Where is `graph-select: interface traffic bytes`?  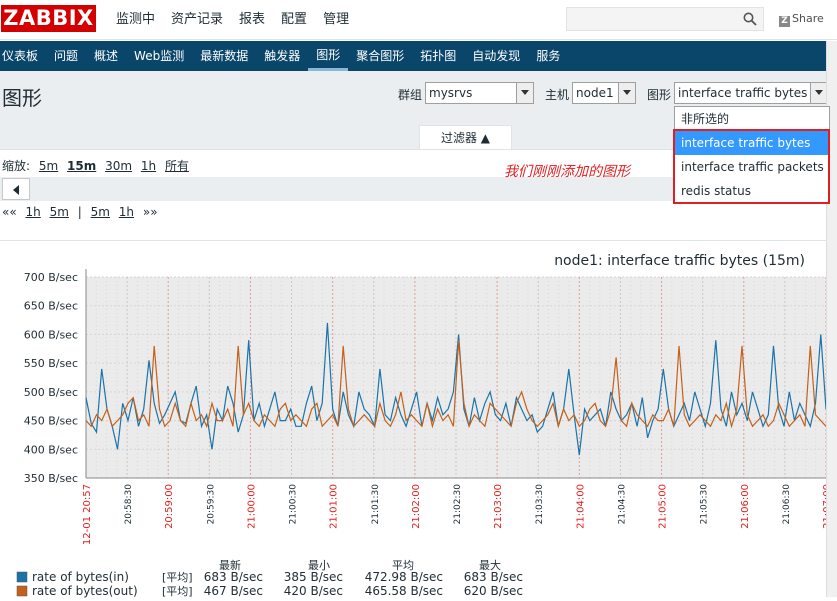 graph-select: interface traffic bytes is located at coordinates (751, 93).